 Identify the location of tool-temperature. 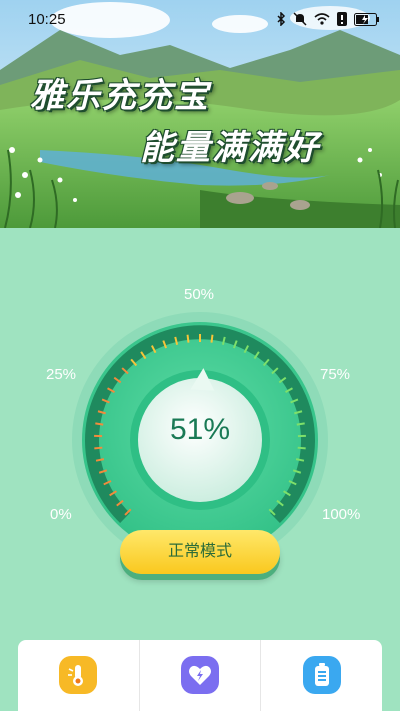
(79, 675).